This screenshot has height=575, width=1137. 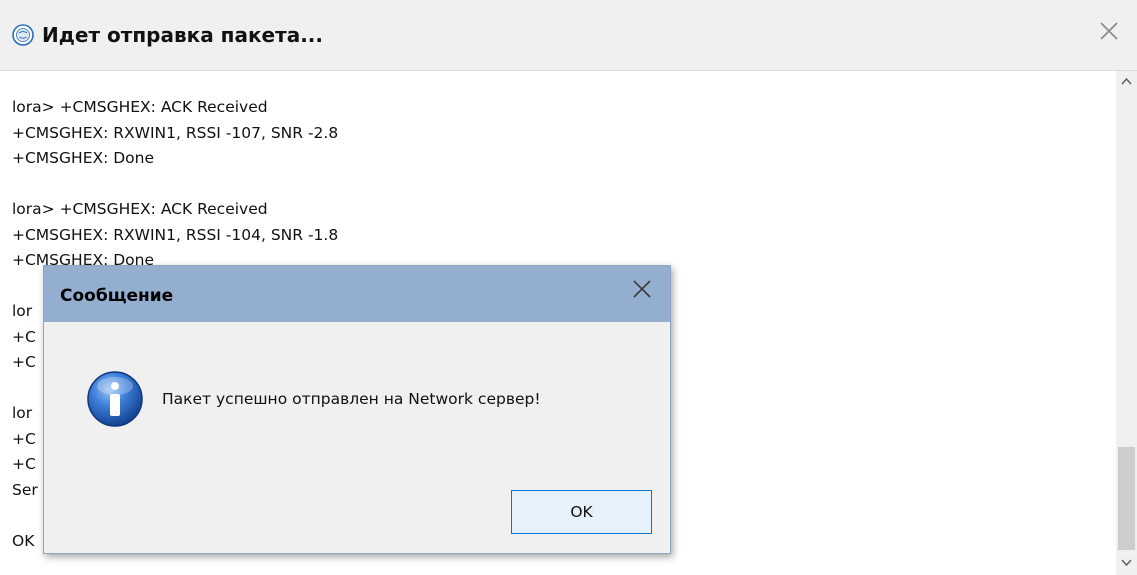 I want to click on log-line: Ser, so click(x=25, y=489).